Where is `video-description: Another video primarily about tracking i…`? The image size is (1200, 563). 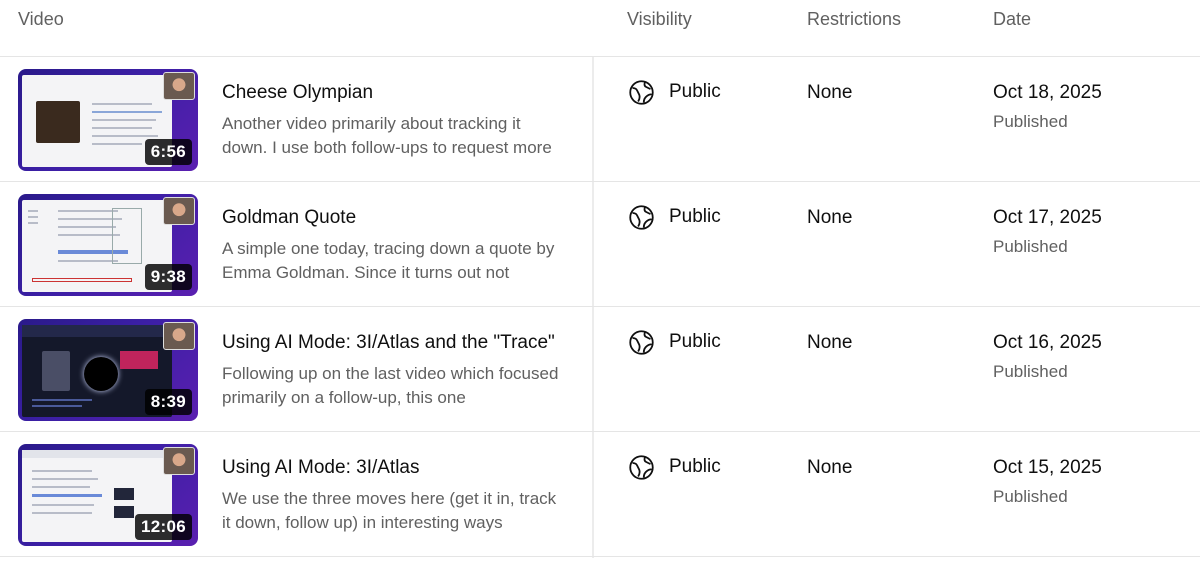
video-description: Another video primarily about tracking i… is located at coordinates (387, 135).